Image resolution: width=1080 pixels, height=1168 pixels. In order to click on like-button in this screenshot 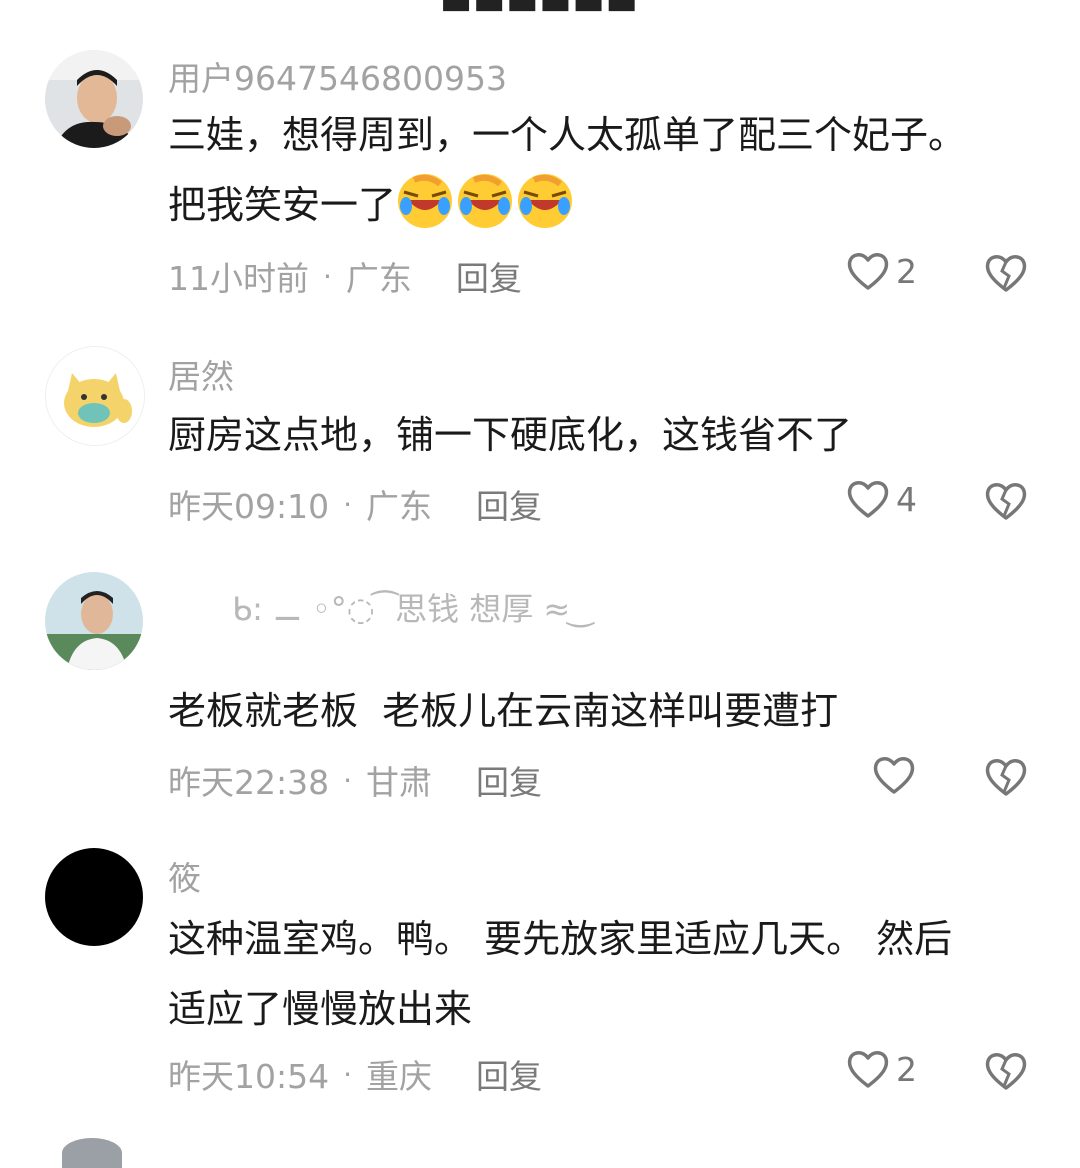, I will do `click(897, 775)`.